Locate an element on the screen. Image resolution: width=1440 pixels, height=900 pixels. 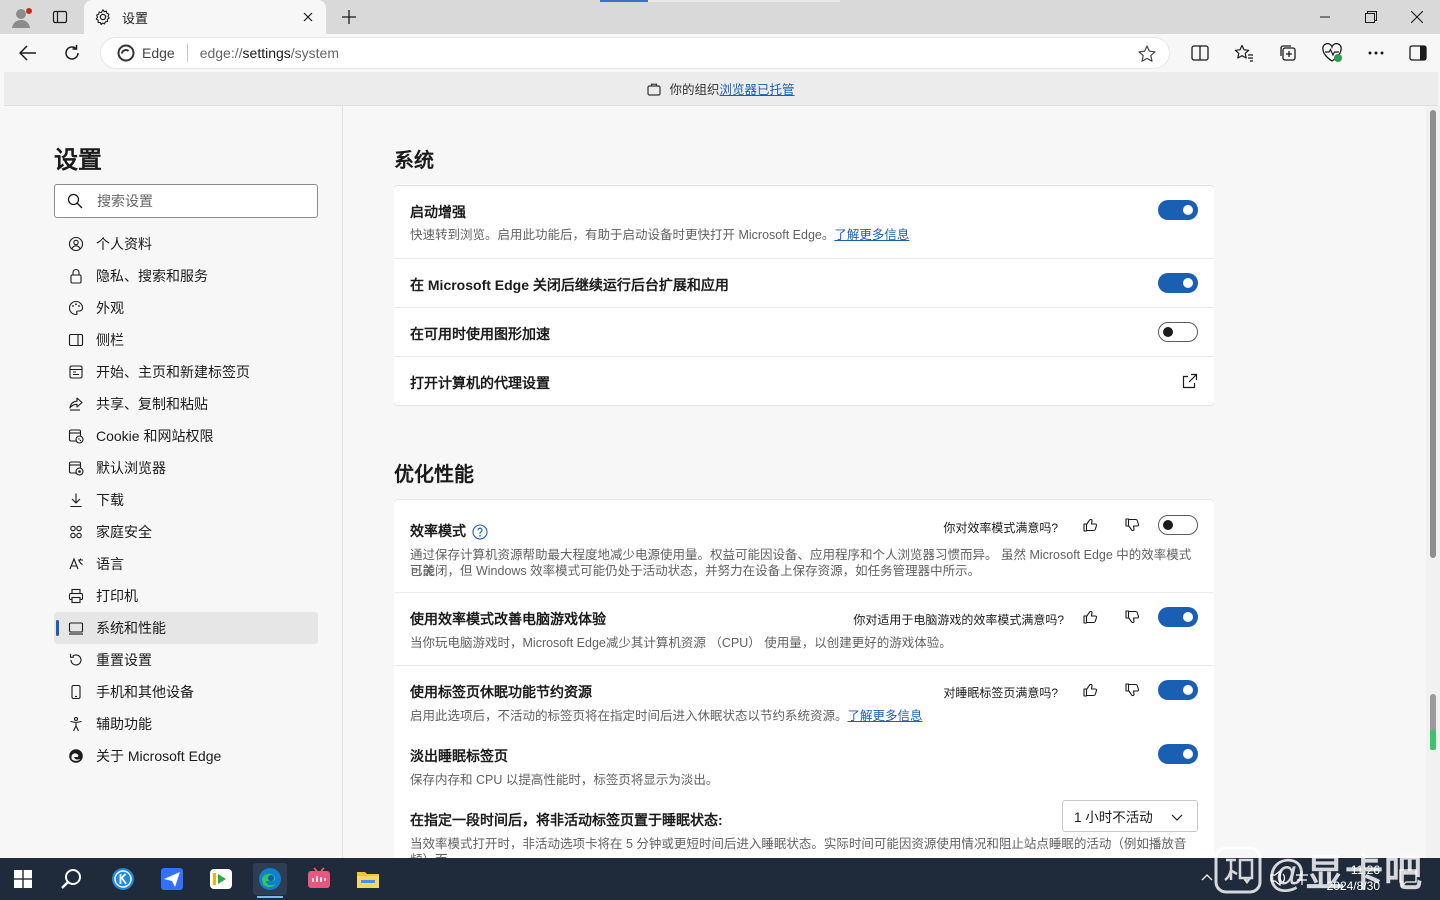
sidebar-item-system: 系统和性能 is located at coordinates (186, 628).